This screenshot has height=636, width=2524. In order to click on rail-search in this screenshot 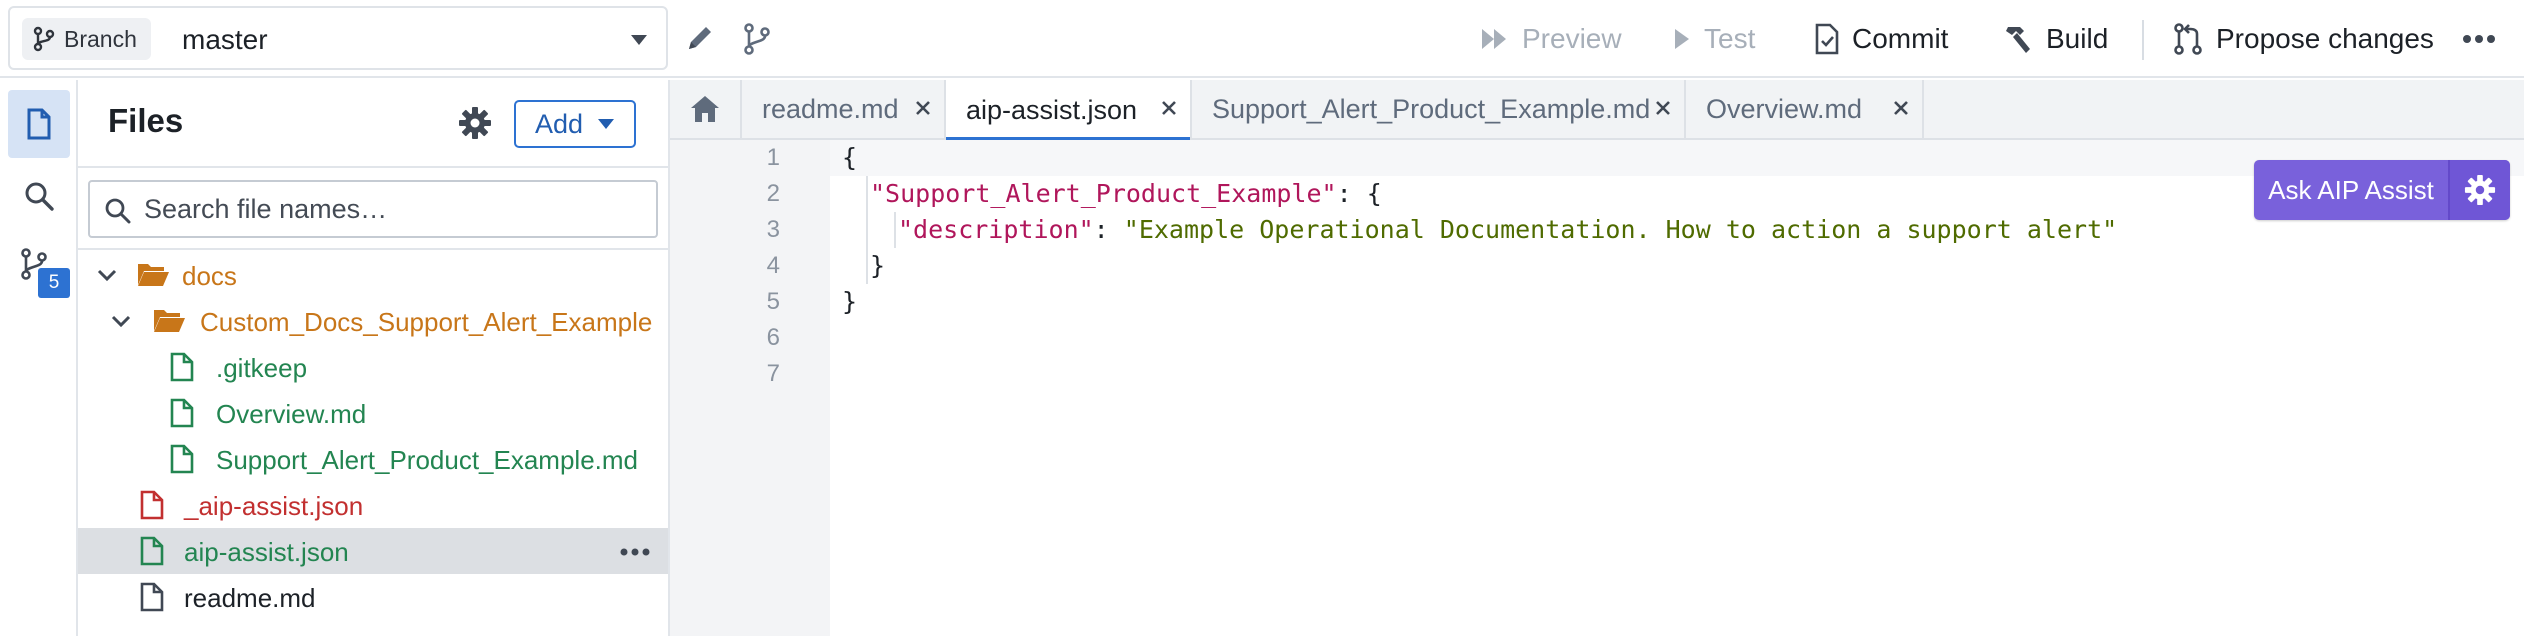, I will do `click(39, 196)`.